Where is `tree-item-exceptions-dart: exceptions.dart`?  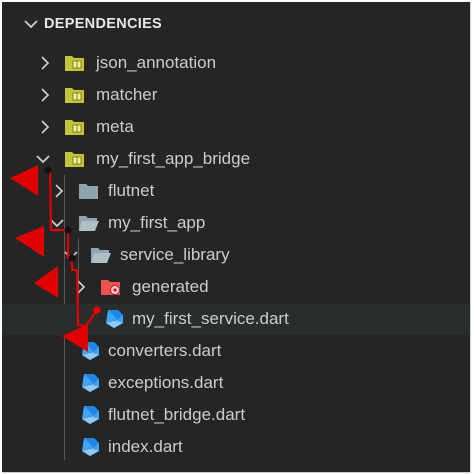 tree-item-exceptions-dart: exceptions.dart is located at coordinates (236, 383).